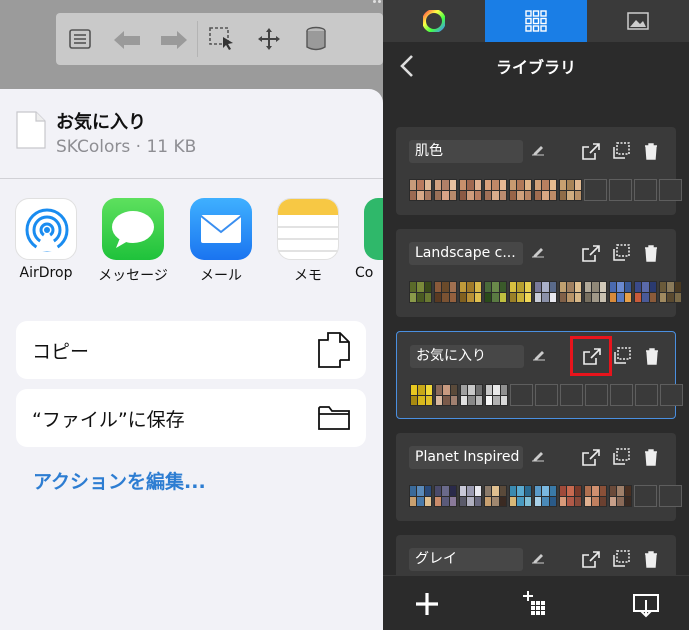 The height and width of the screenshot is (630, 689). I want to click on import-icon, so click(646, 604).